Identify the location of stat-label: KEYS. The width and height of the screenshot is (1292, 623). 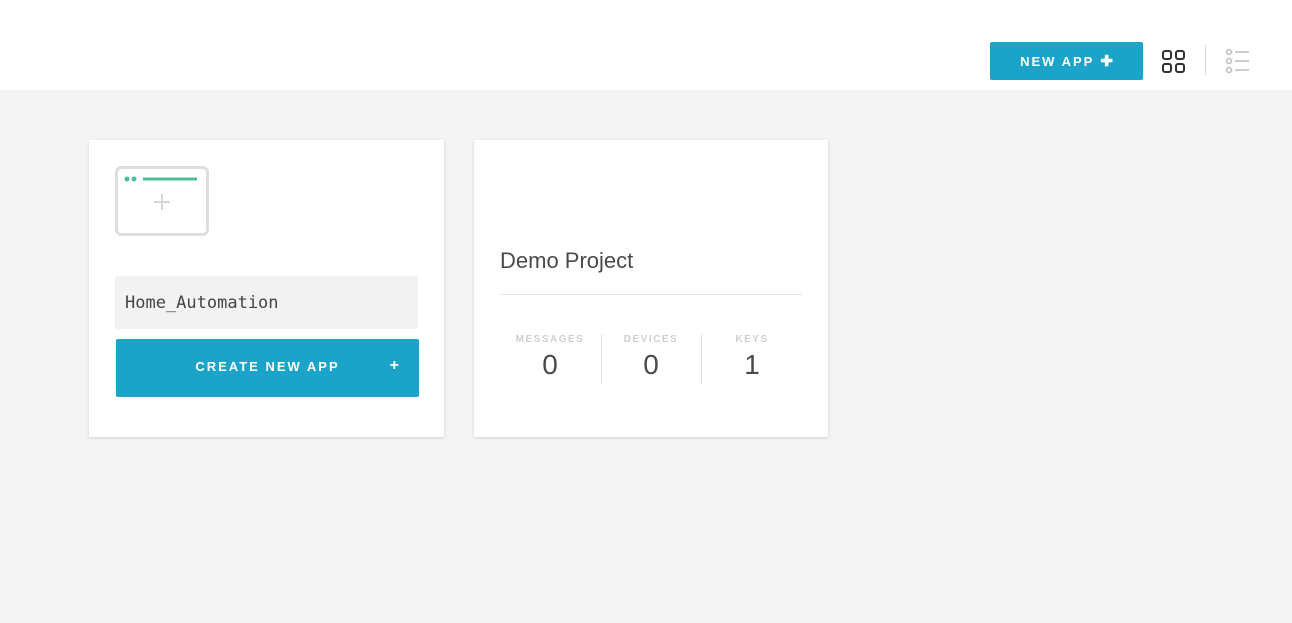
(752, 339).